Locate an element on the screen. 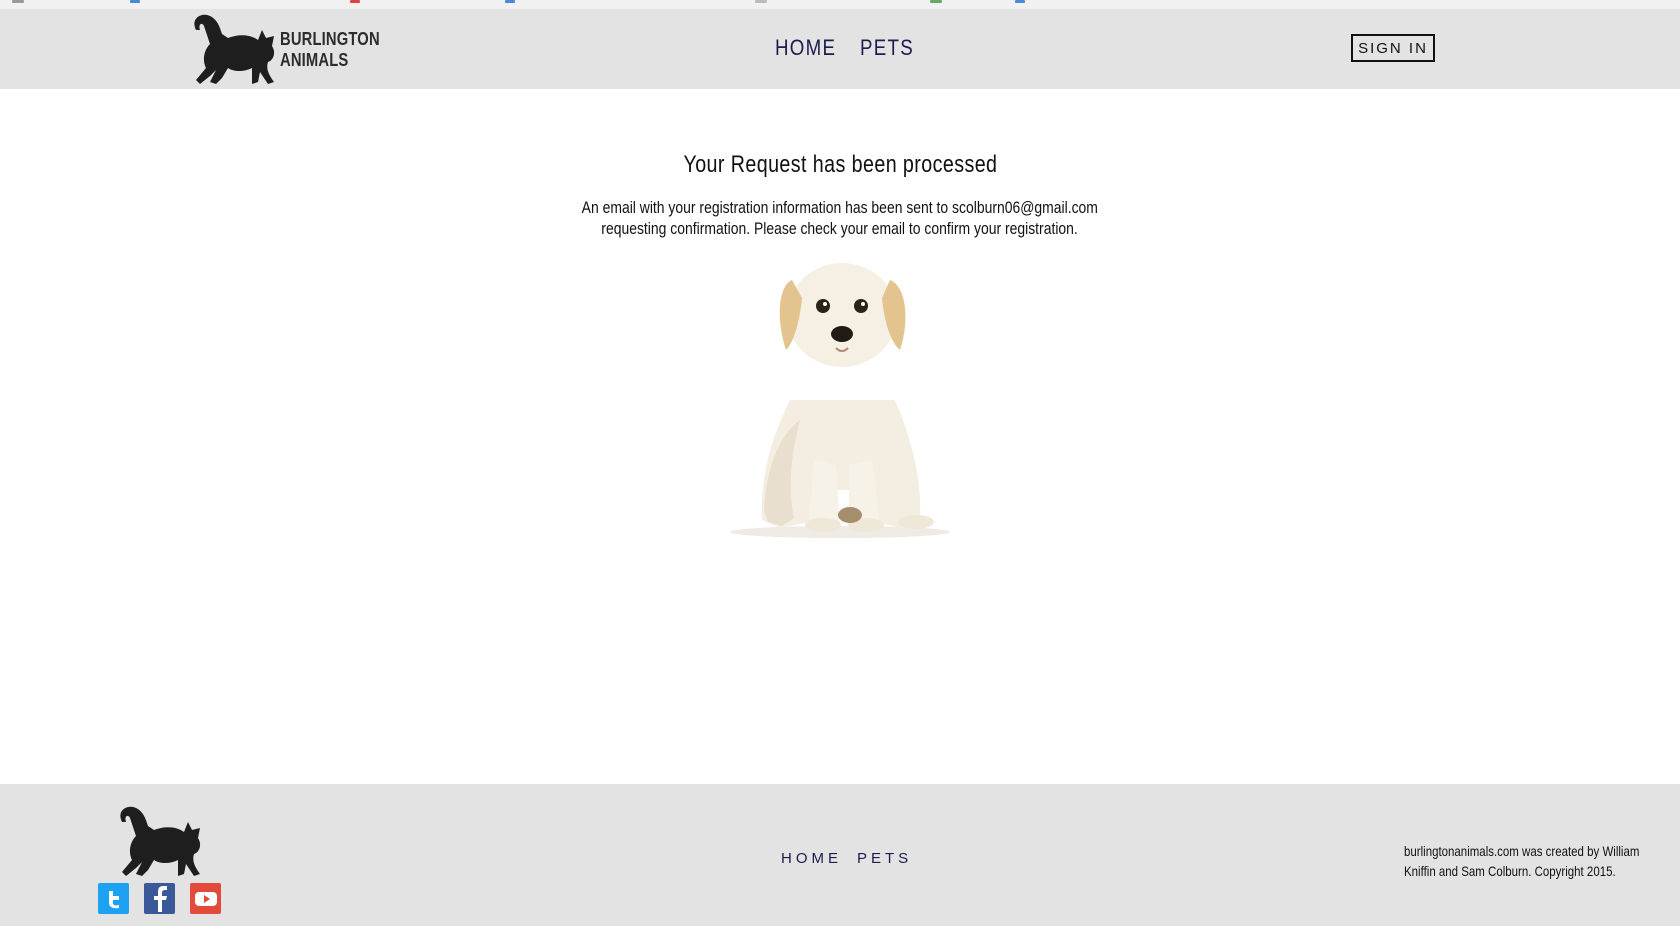  page-title: Your Request has been processed is located at coordinates (840, 165).